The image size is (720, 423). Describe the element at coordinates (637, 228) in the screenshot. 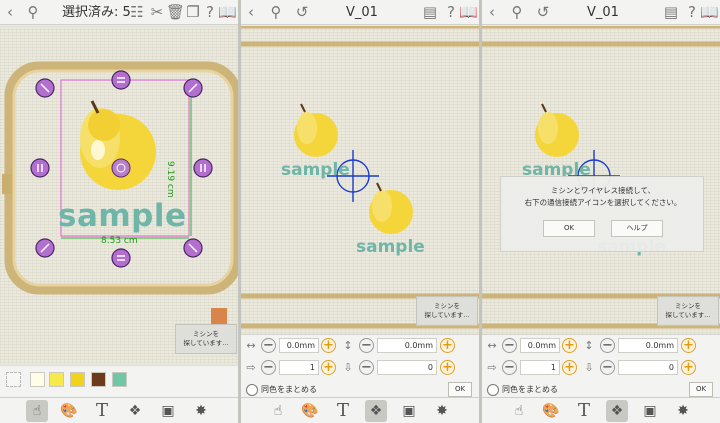

I see `dialog-help-button: ヘルプ` at that location.